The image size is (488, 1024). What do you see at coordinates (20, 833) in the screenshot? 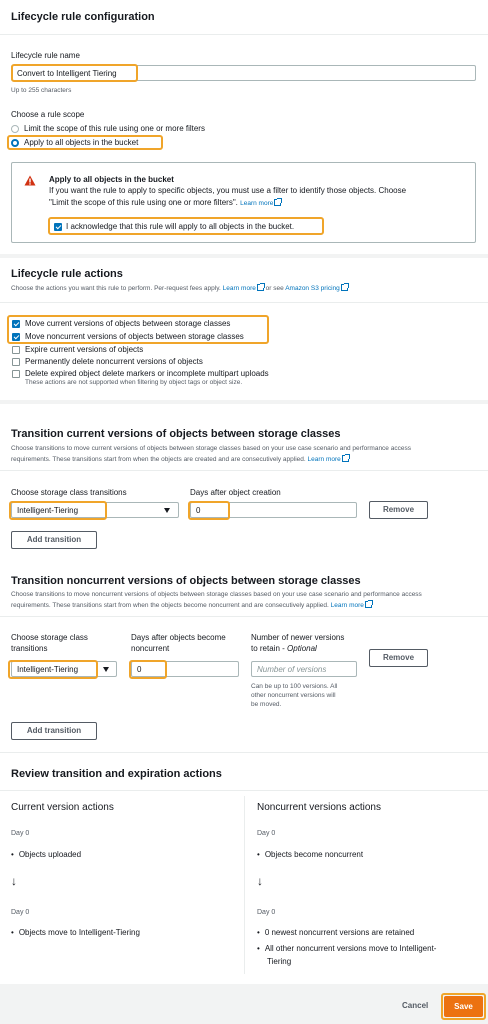
I see `current-day-a: Day 0` at bounding box center [20, 833].